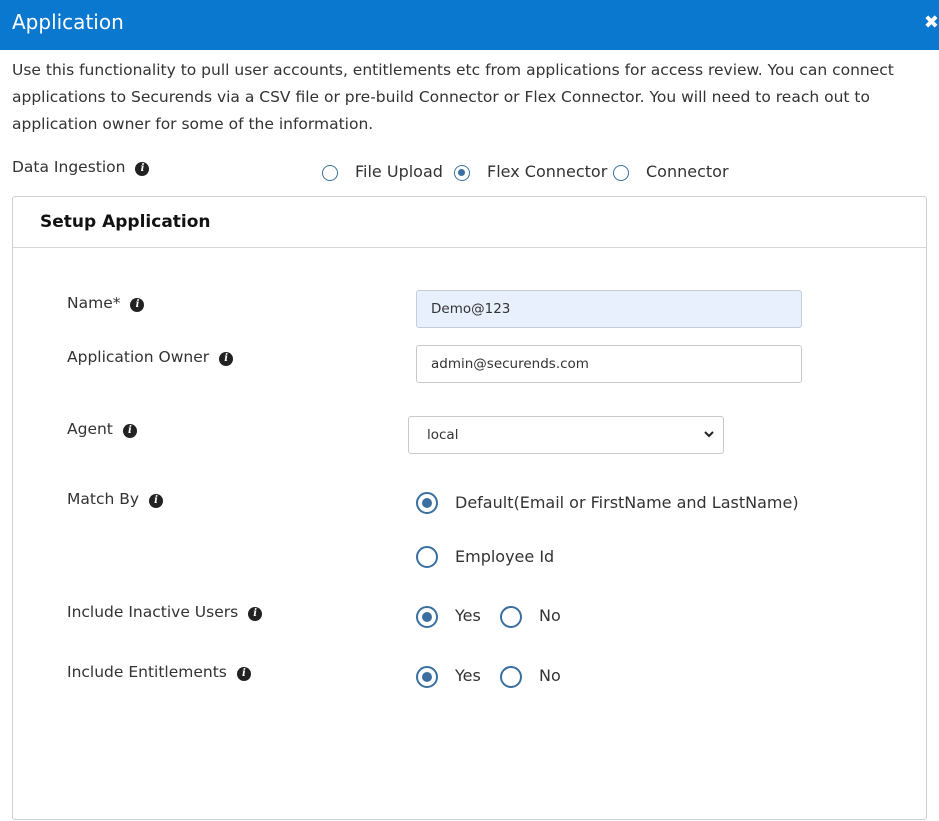 The width and height of the screenshot is (939, 821). I want to click on radio-flex-connector-label: Flex Connector, so click(547, 171).